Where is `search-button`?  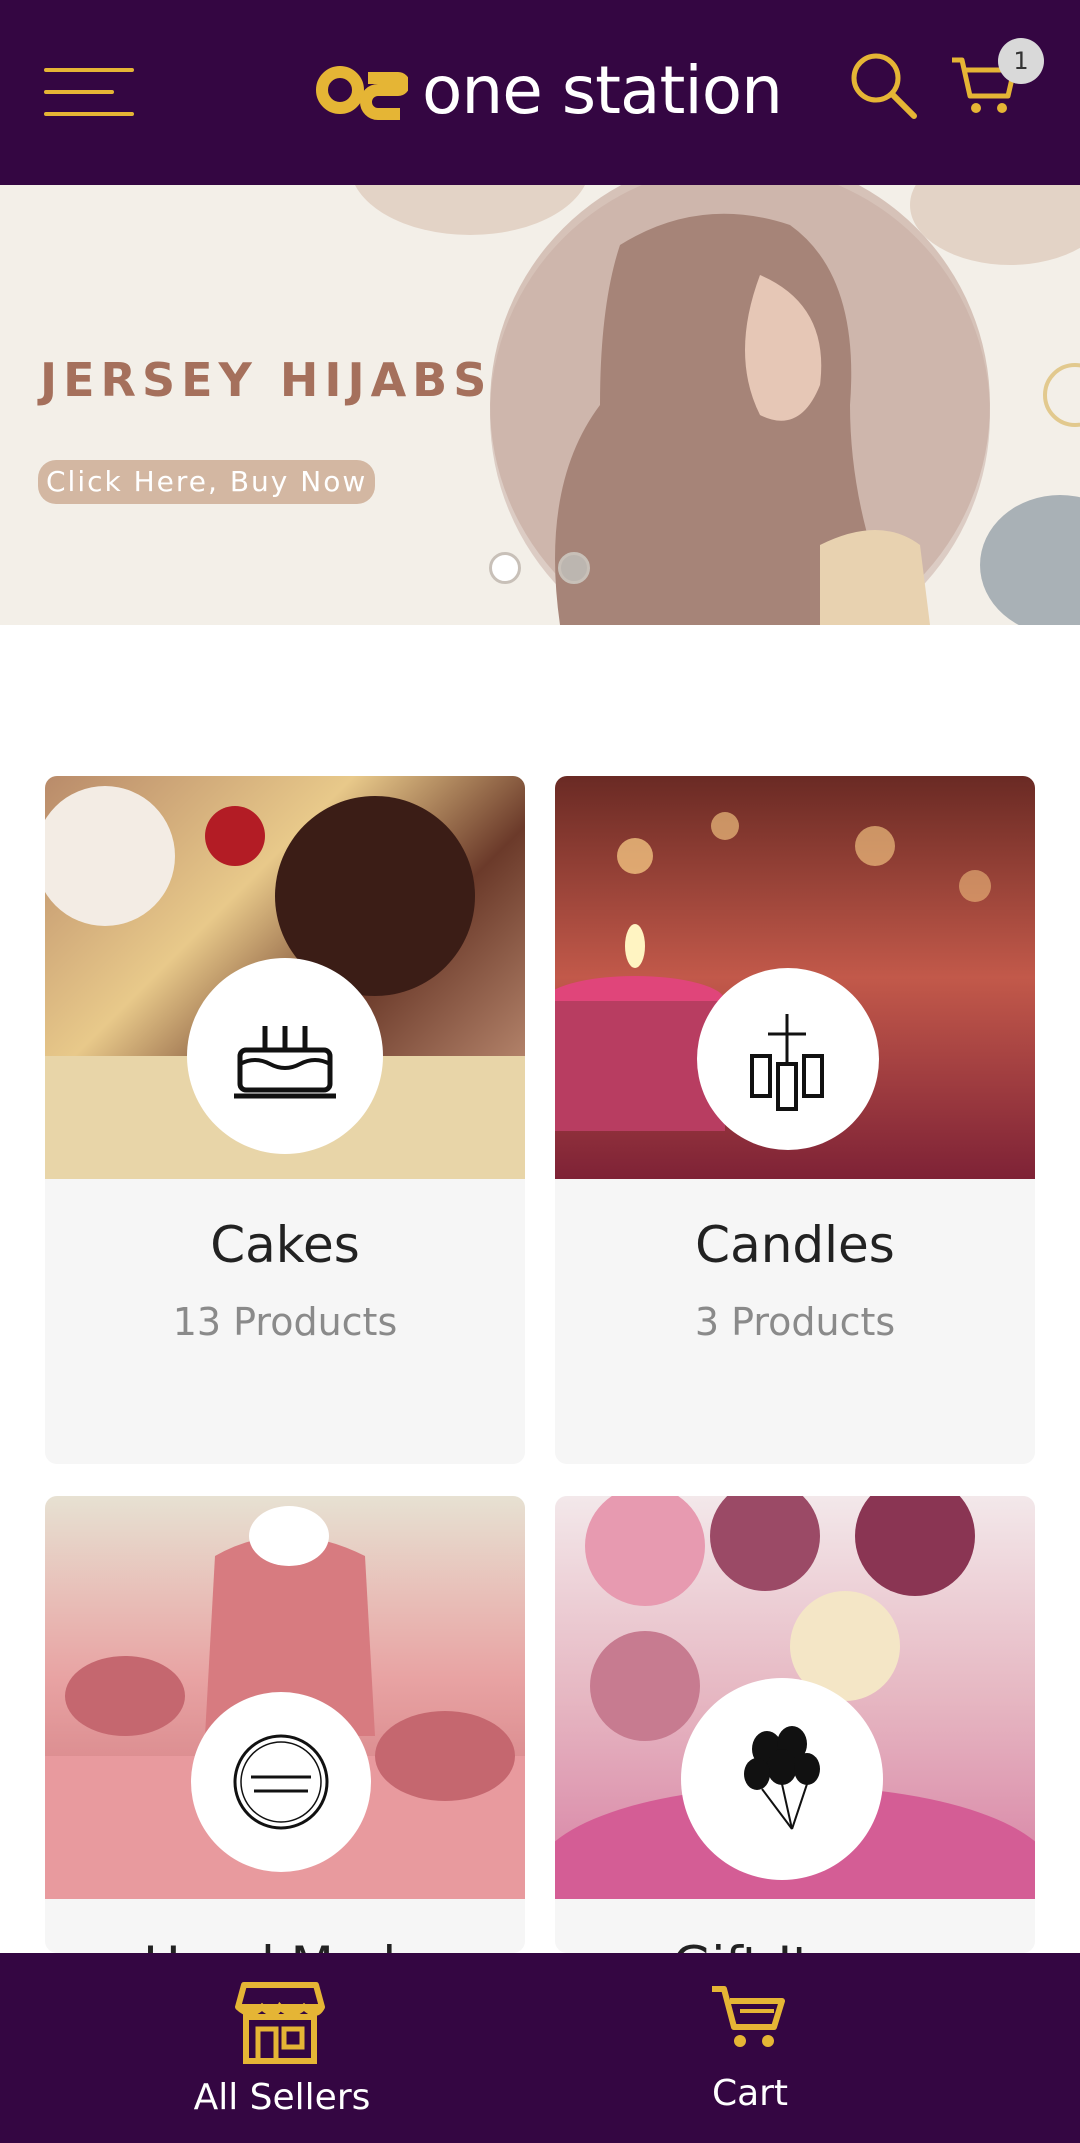
search-button is located at coordinates (883, 85).